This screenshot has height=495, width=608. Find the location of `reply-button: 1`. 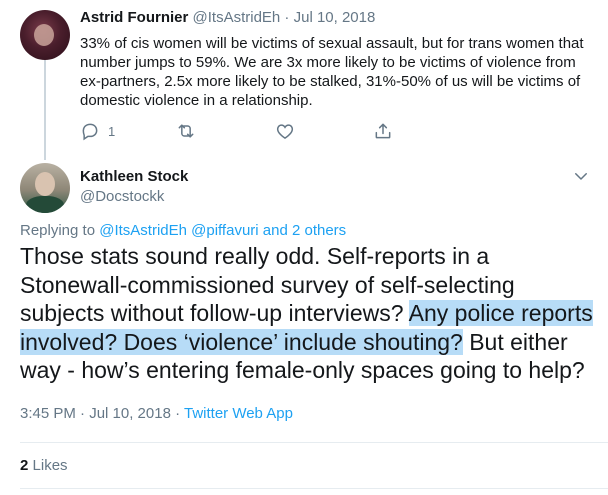

reply-button: 1 is located at coordinates (97, 131).